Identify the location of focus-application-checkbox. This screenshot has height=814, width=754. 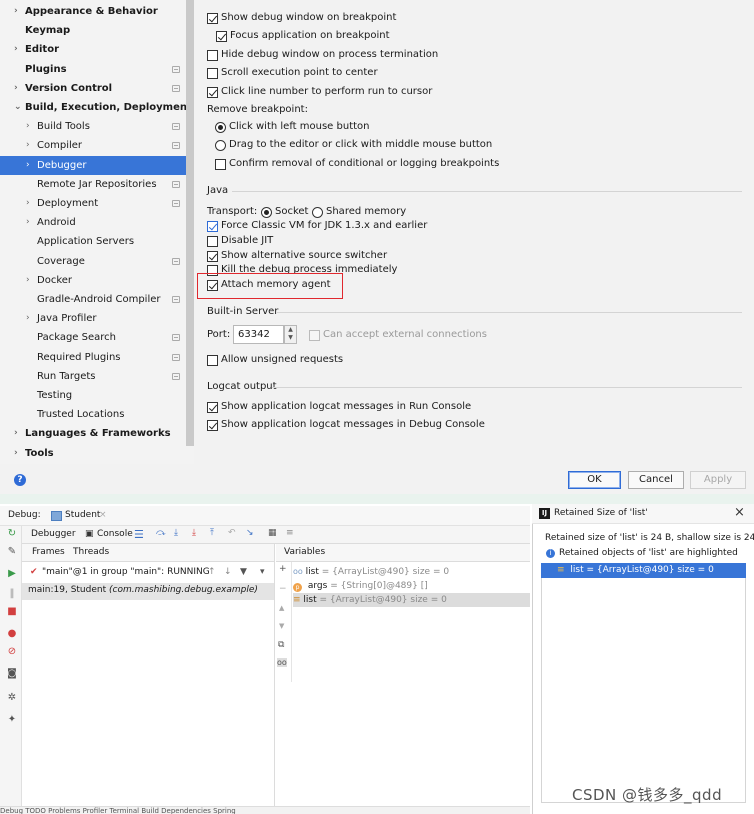
(221, 36).